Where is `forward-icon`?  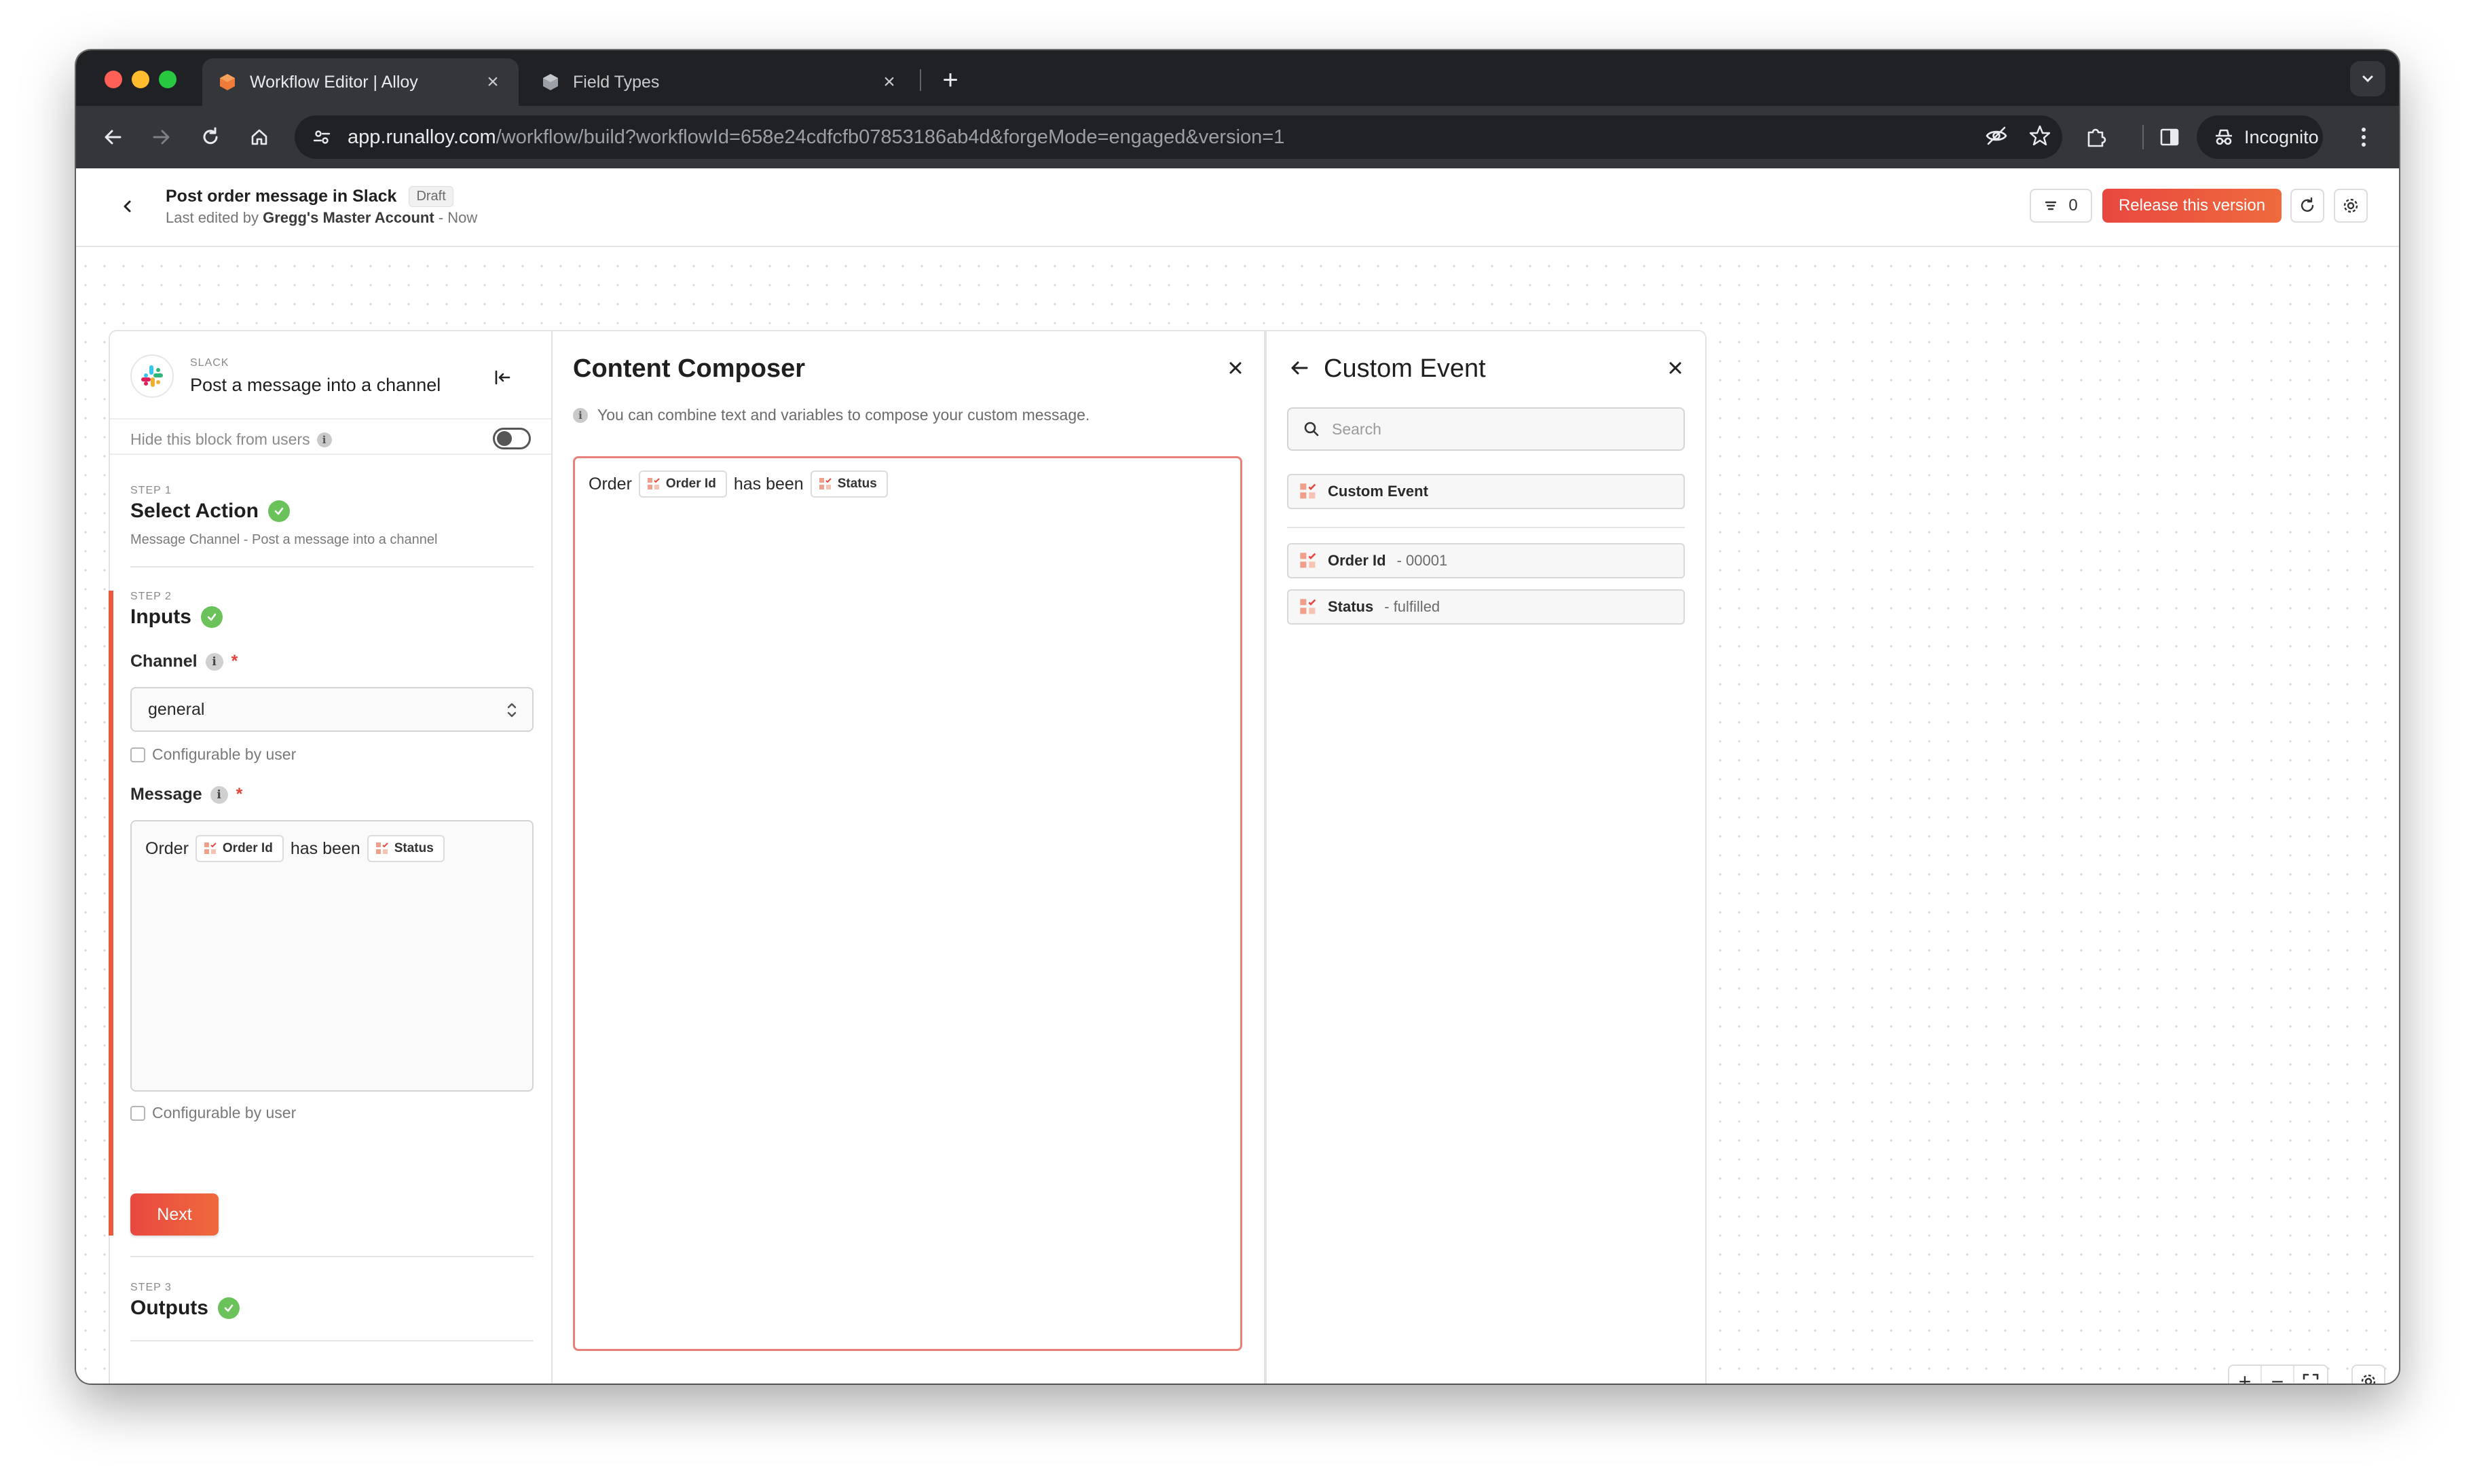
forward-icon is located at coordinates (161, 137).